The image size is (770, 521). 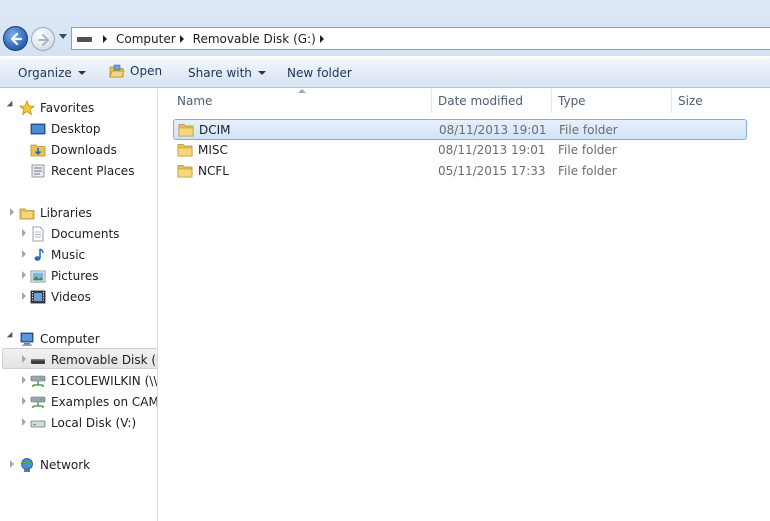 I want to click on column-header-date-modified: Date modified, so click(x=490, y=101).